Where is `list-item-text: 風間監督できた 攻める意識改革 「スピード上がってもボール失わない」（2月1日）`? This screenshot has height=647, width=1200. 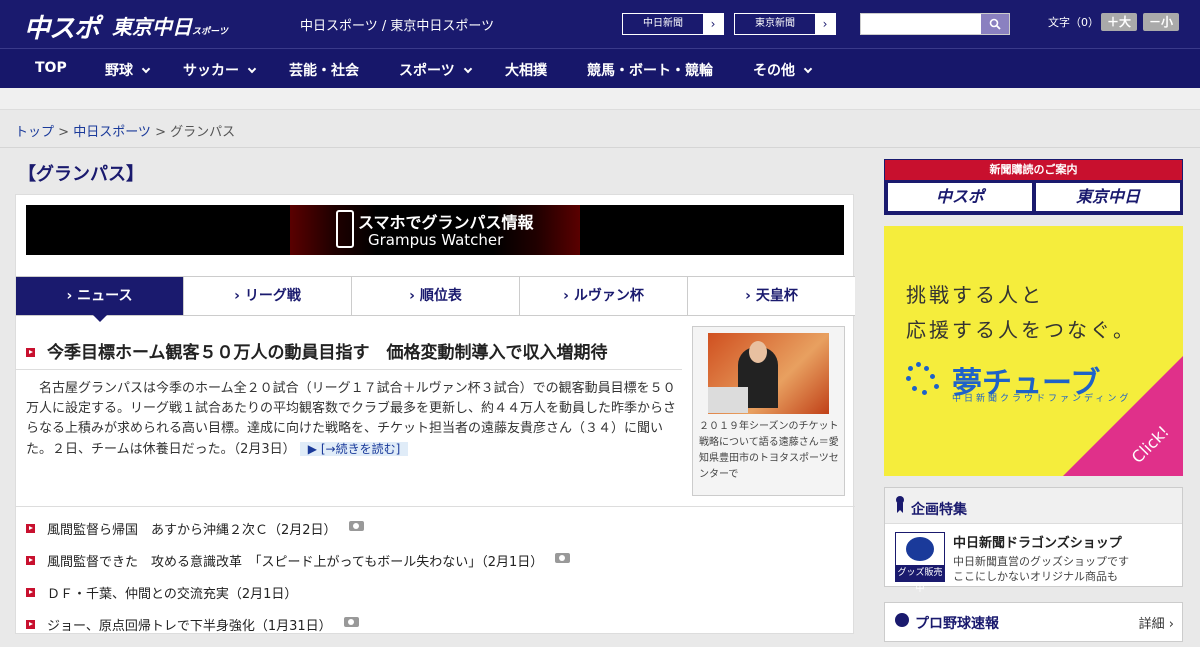
list-item-text: 風間監督できた 攻める意識改革 「スピード上がってもボール失わない」（2月1日） is located at coordinates (295, 562).